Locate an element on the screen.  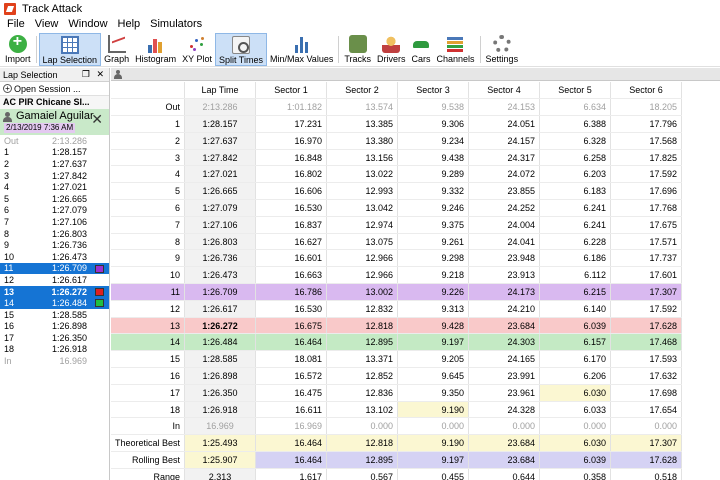
lap-list-item: 4 1:27.021 is located at coordinates (54, 187).